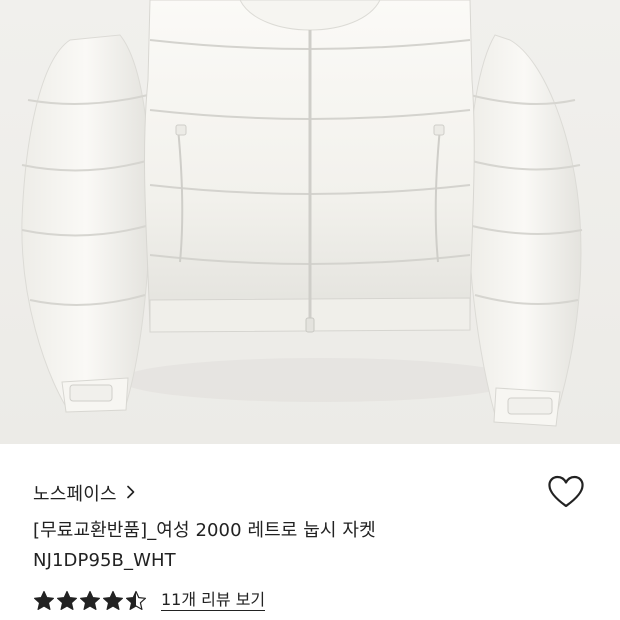 The image size is (620, 620). I want to click on star-half-icon, so click(136, 600).